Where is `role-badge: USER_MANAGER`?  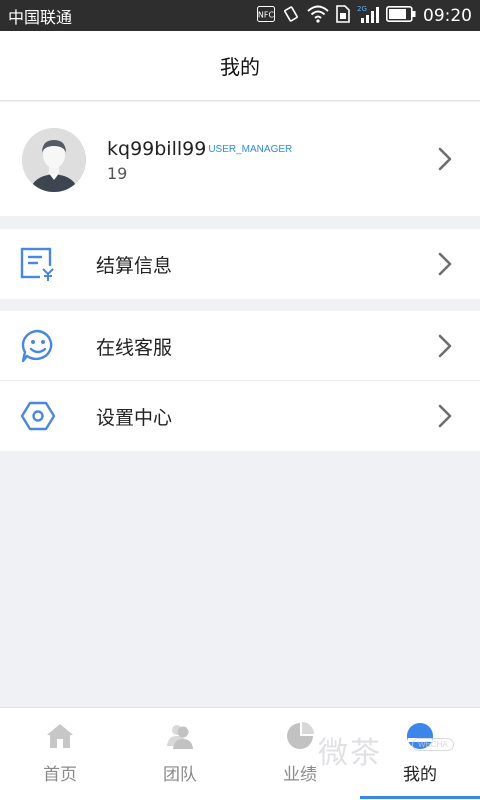
role-badge: USER_MANAGER is located at coordinates (250, 149).